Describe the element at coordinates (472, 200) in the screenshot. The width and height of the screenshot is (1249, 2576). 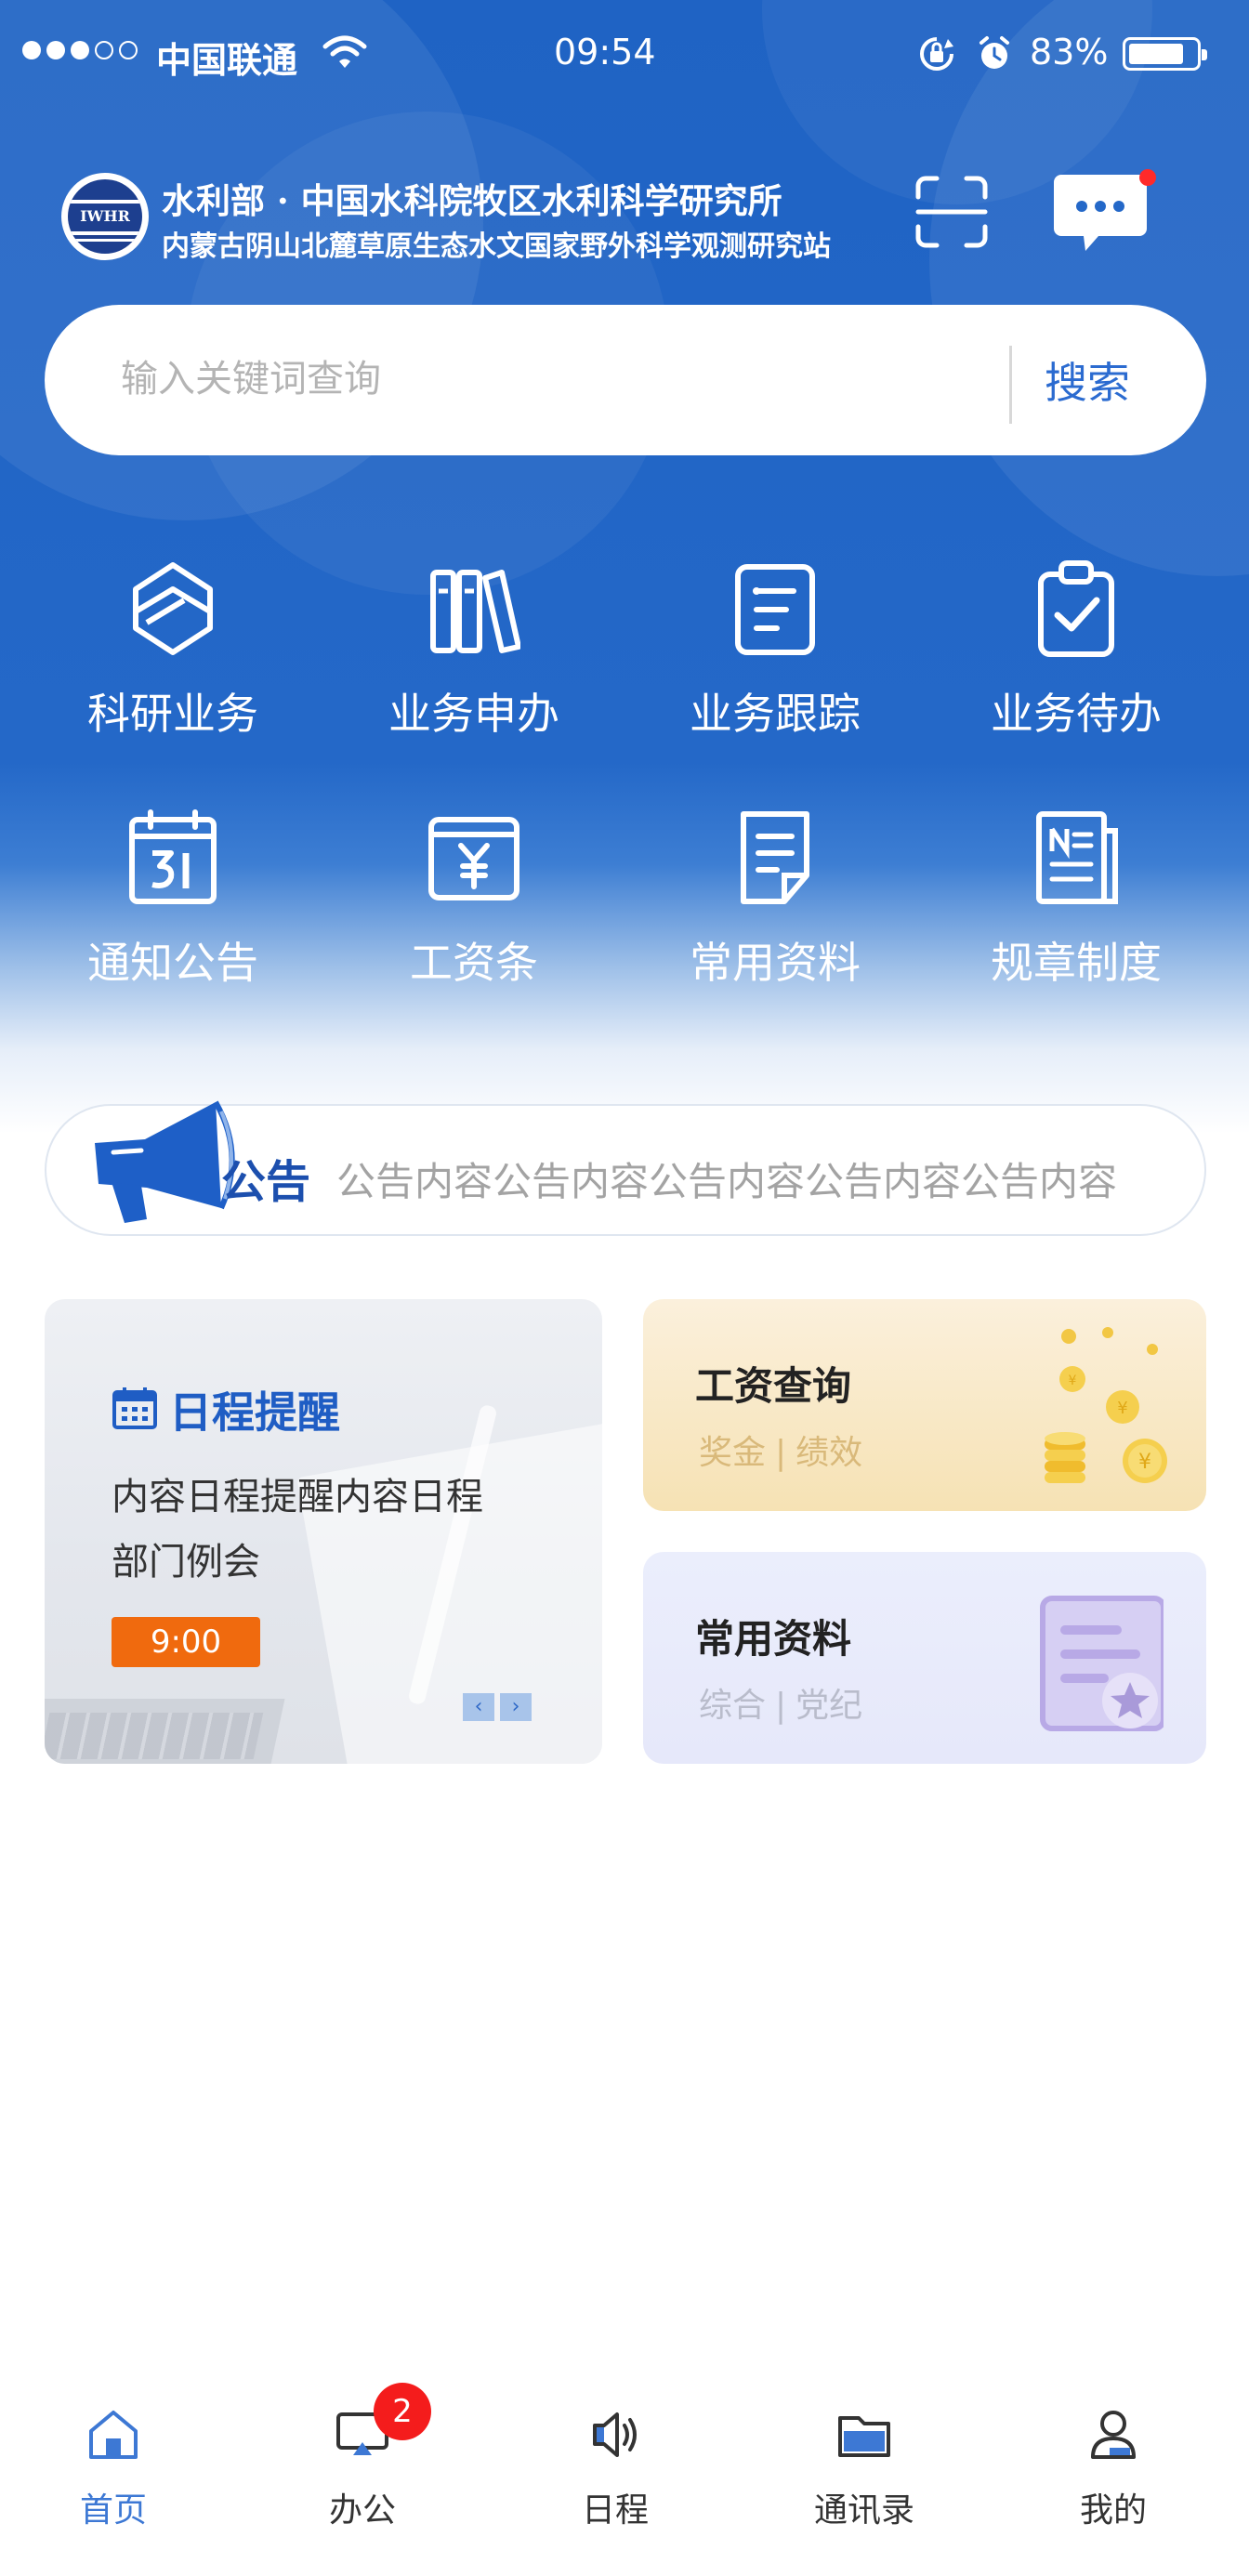
I see `org-title: 水利部 · 中国水科院牧区水利科学研究所` at that location.